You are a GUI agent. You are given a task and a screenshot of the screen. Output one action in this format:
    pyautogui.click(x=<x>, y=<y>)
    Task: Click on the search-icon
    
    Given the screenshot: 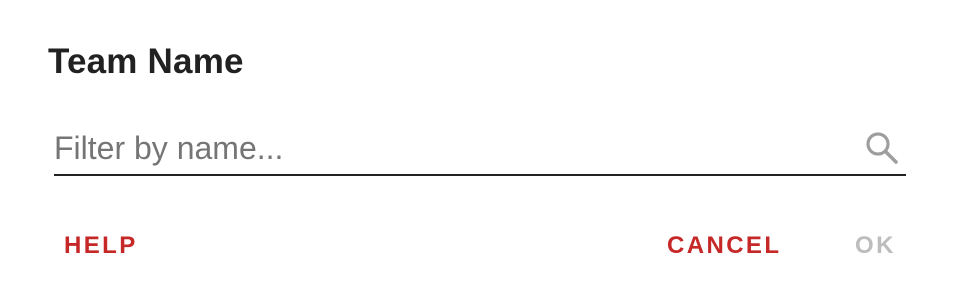 What is the action you would take?
    pyautogui.click(x=882, y=148)
    